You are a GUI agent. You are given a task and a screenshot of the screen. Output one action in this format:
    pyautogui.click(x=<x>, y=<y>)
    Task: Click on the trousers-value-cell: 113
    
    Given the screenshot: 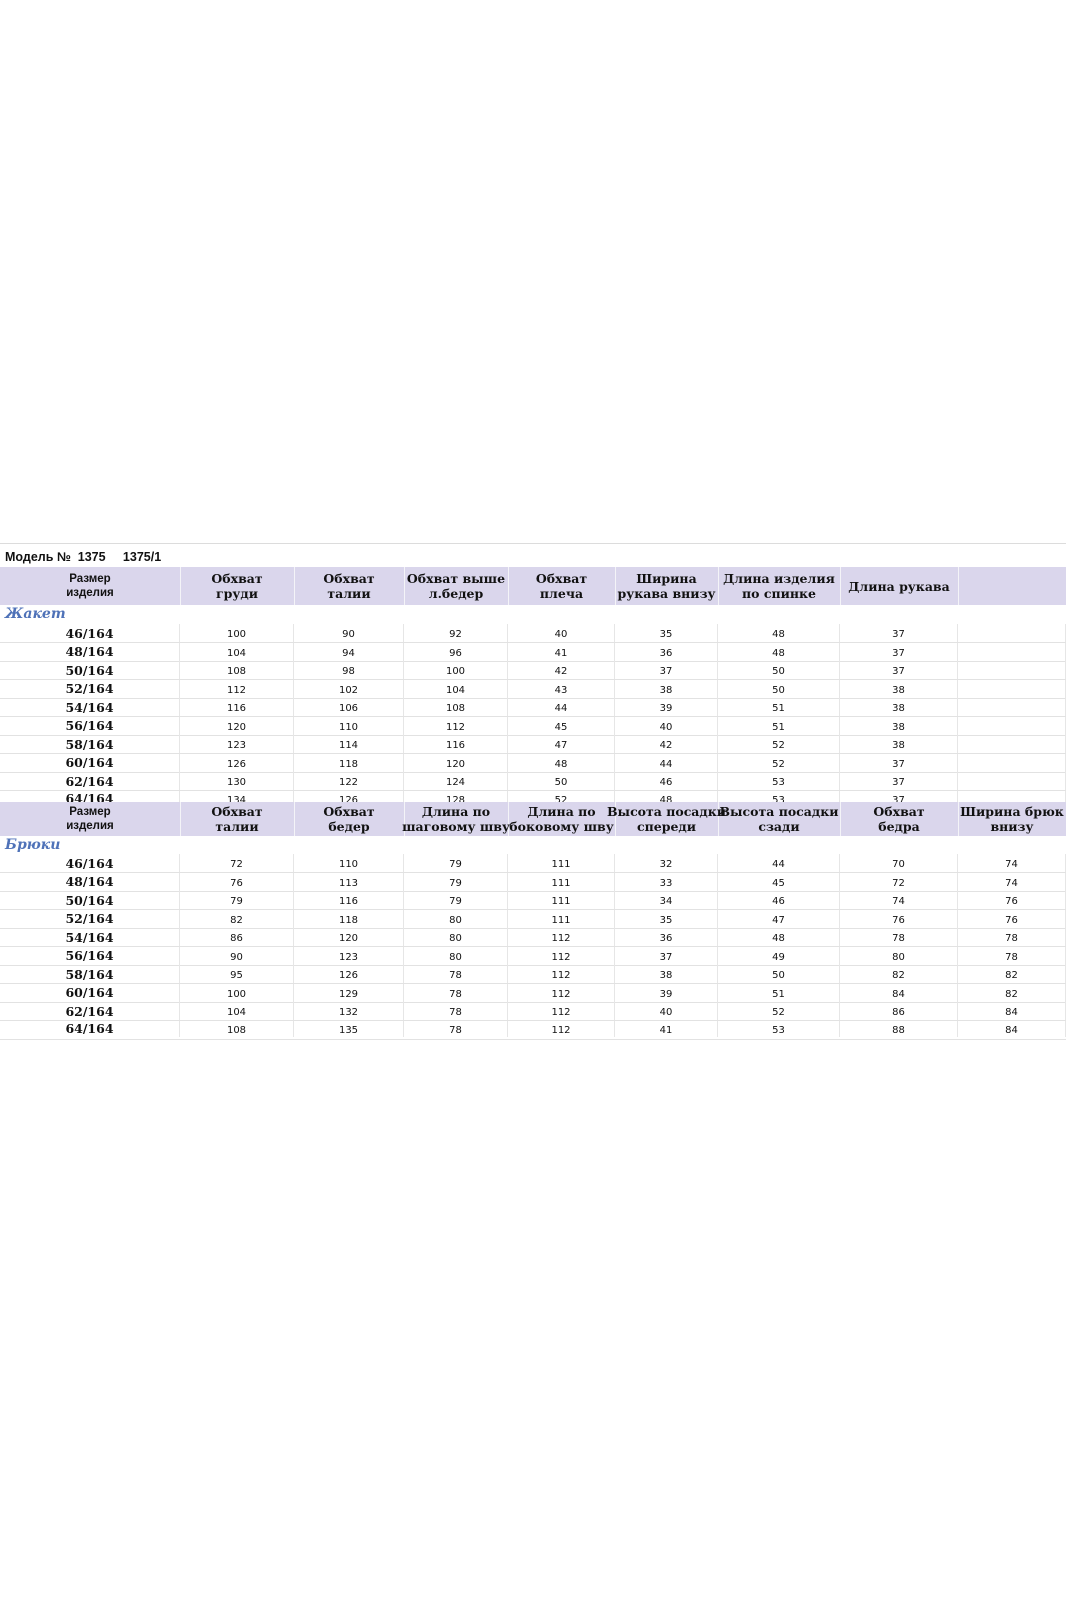 What is the action you would take?
    pyautogui.click(x=349, y=881)
    